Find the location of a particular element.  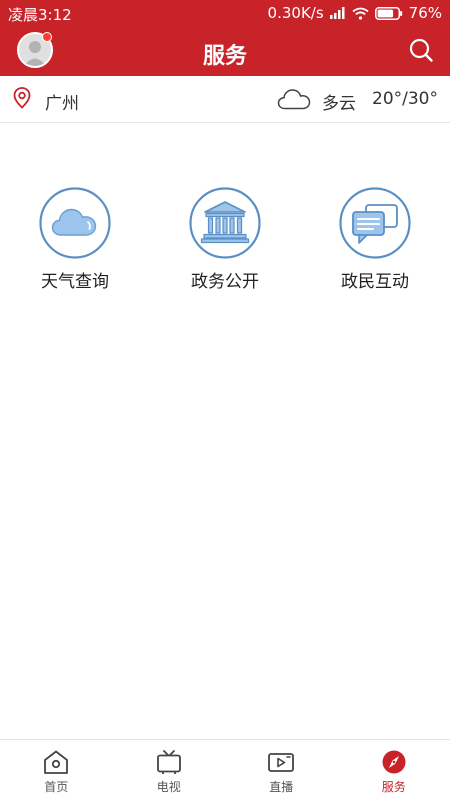

cloud-icon is located at coordinates (75, 223).